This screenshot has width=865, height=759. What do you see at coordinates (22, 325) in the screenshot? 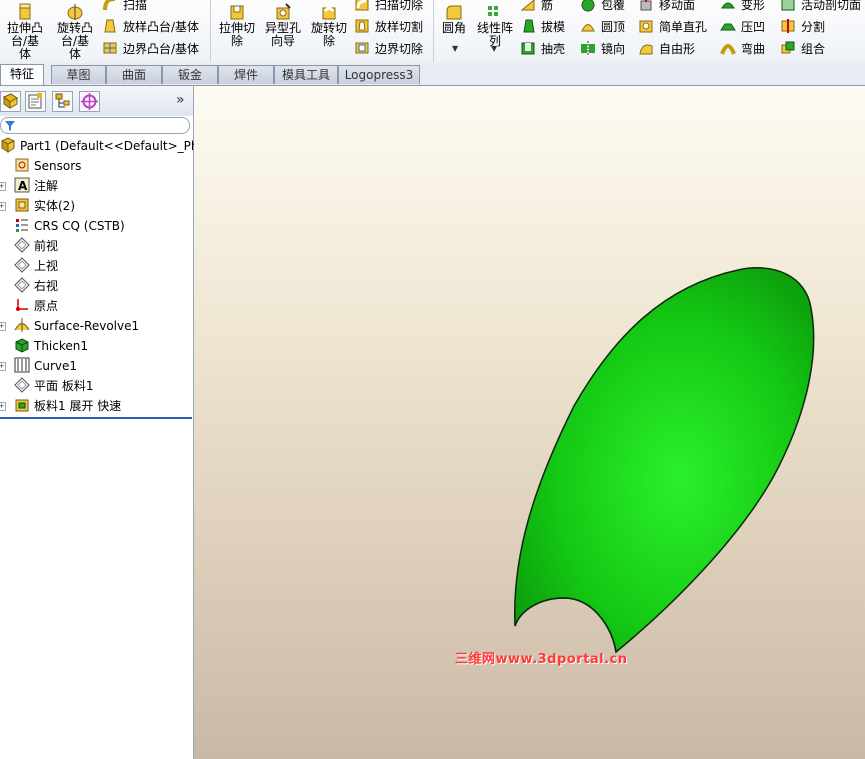
I see `surface-revolve-icon` at bounding box center [22, 325].